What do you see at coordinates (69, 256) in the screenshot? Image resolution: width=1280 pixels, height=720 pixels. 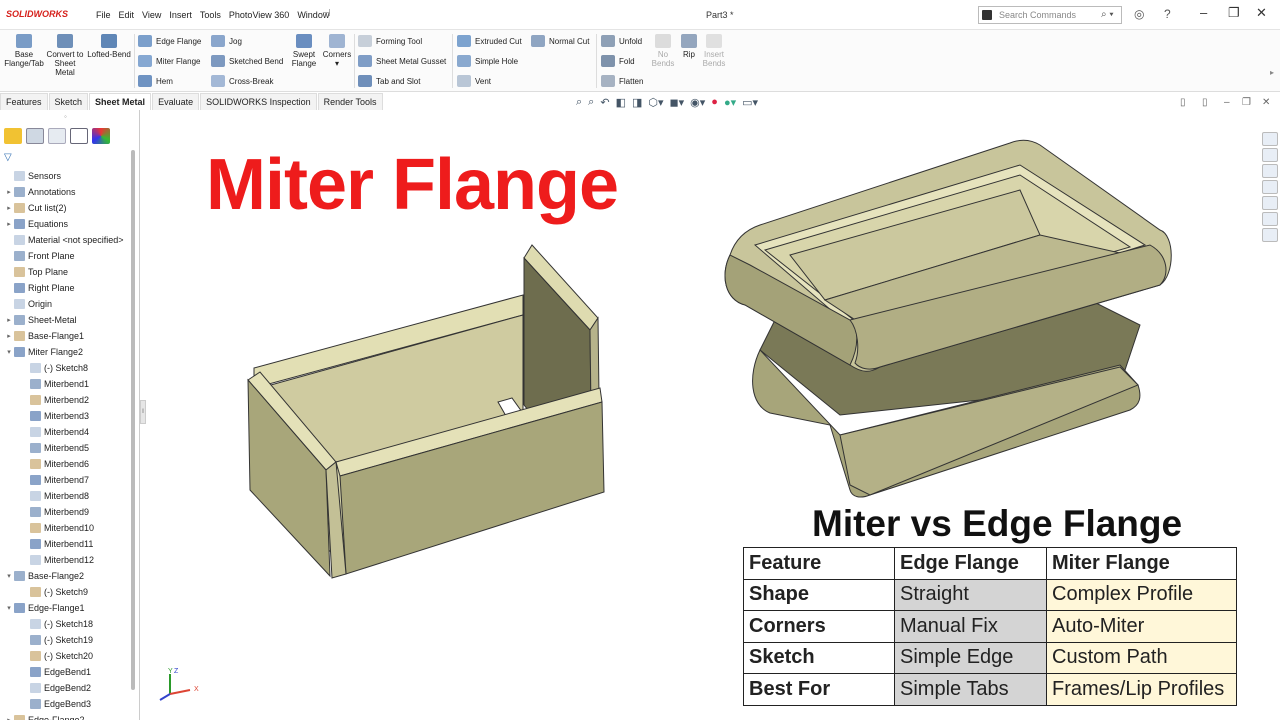 I see `tree-node: Front Plane` at bounding box center [69, 256].